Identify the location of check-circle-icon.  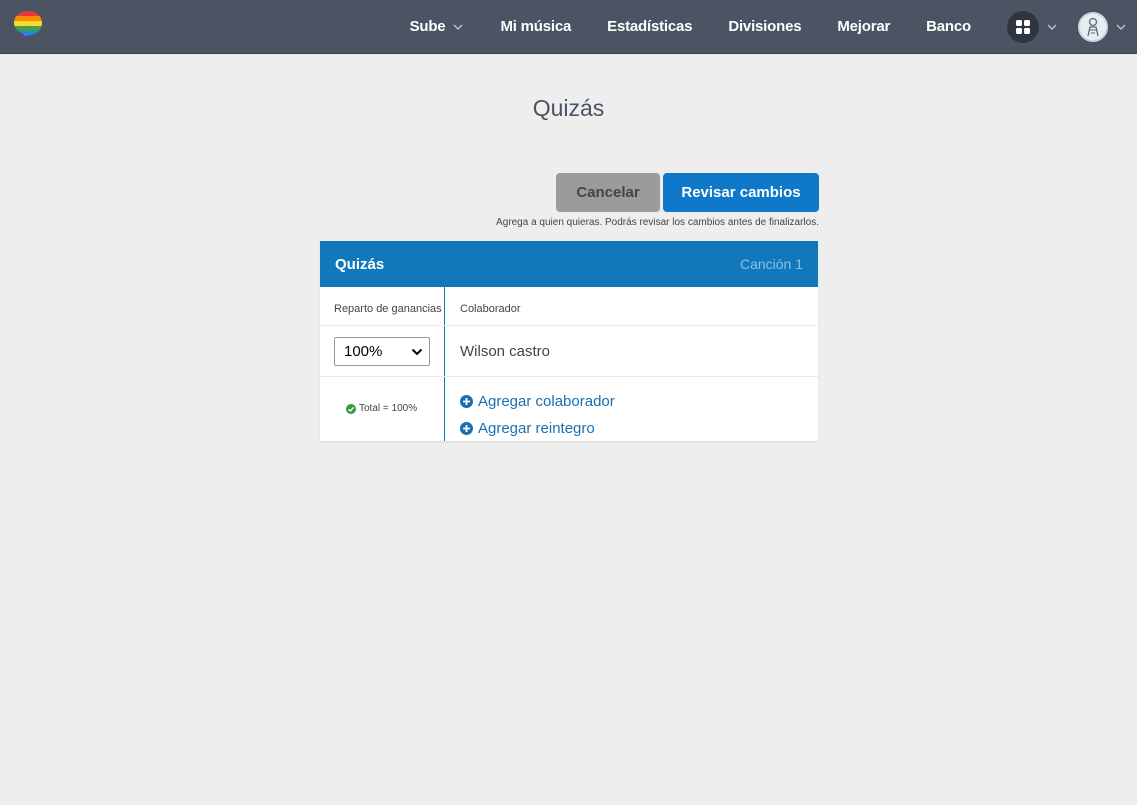
(351, 408).